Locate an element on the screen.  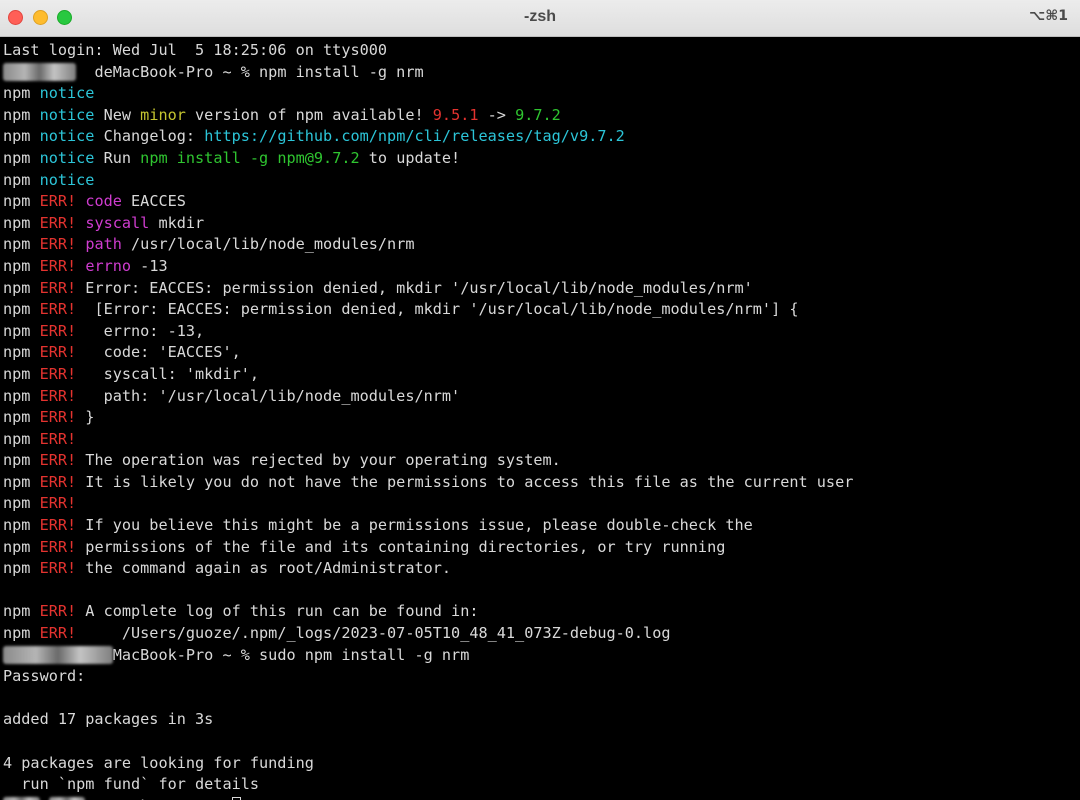
terminal-text-segment: run `npm fund` for details is located at coordinates (131, 784).